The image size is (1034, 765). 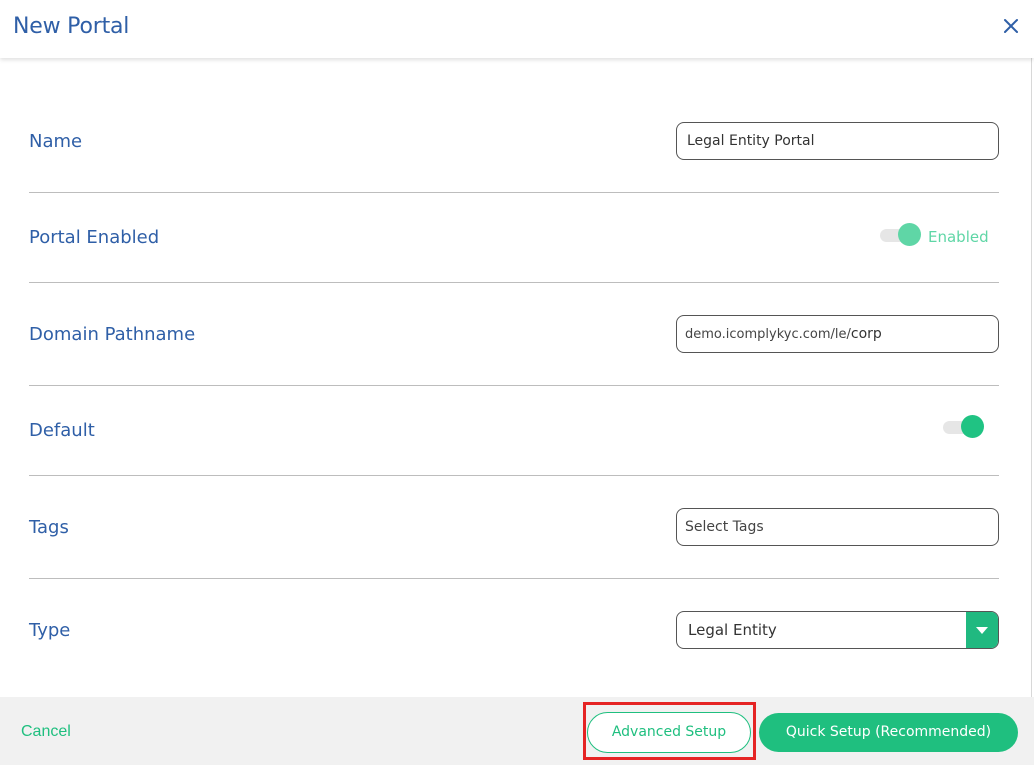 I want to click on type-selected-value: Legal Entity, so click(x=732, y=630).